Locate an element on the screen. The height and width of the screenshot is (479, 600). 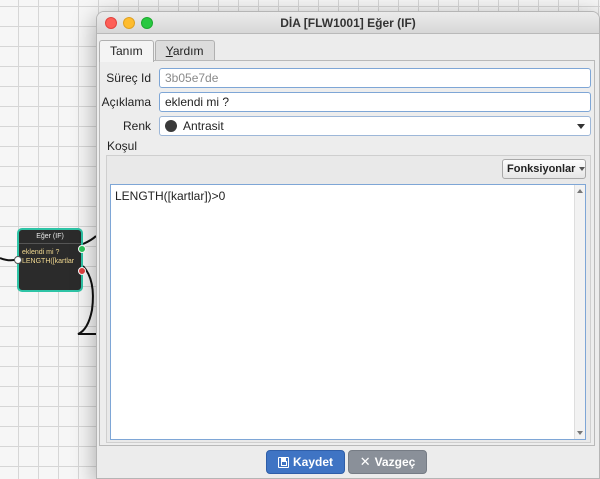
description-label: Açıklama is located at coordinates (126, 102).